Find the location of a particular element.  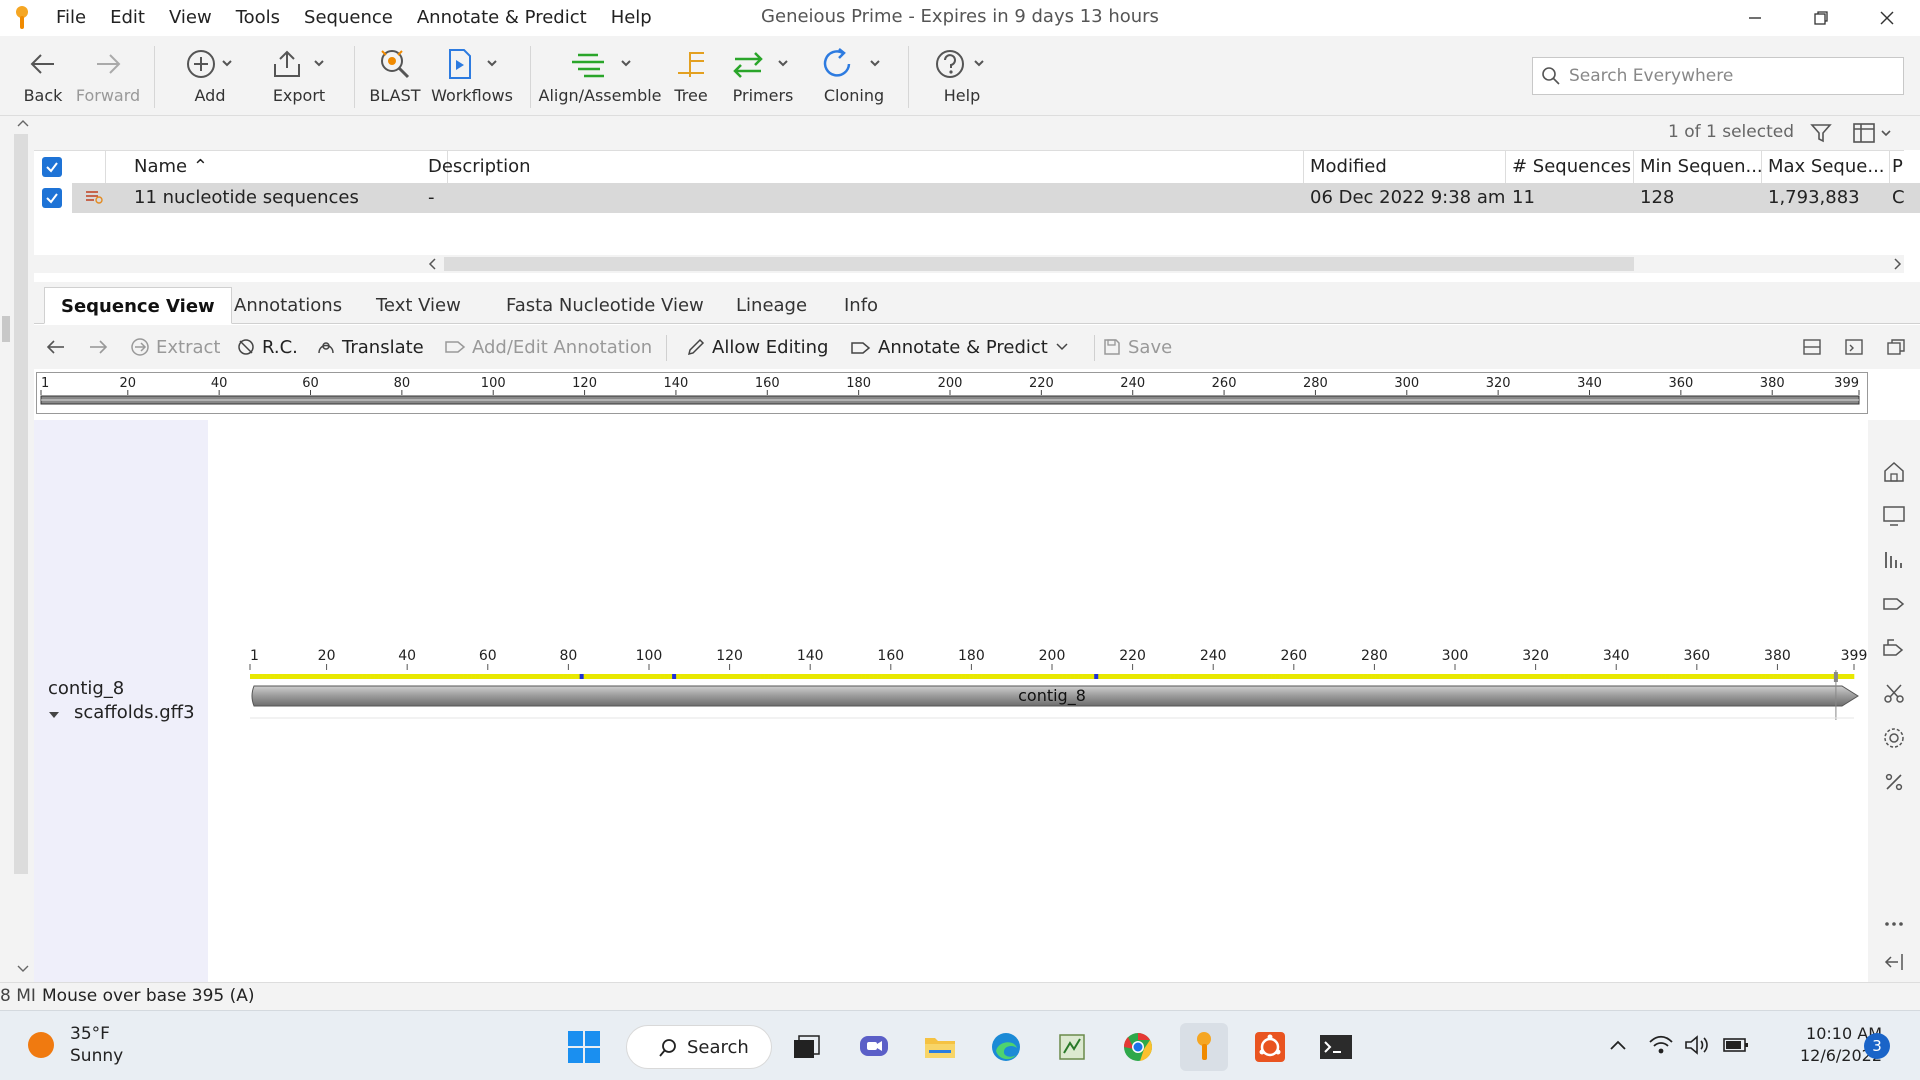

arrow-right-icon is located at coordinates (108, 64).